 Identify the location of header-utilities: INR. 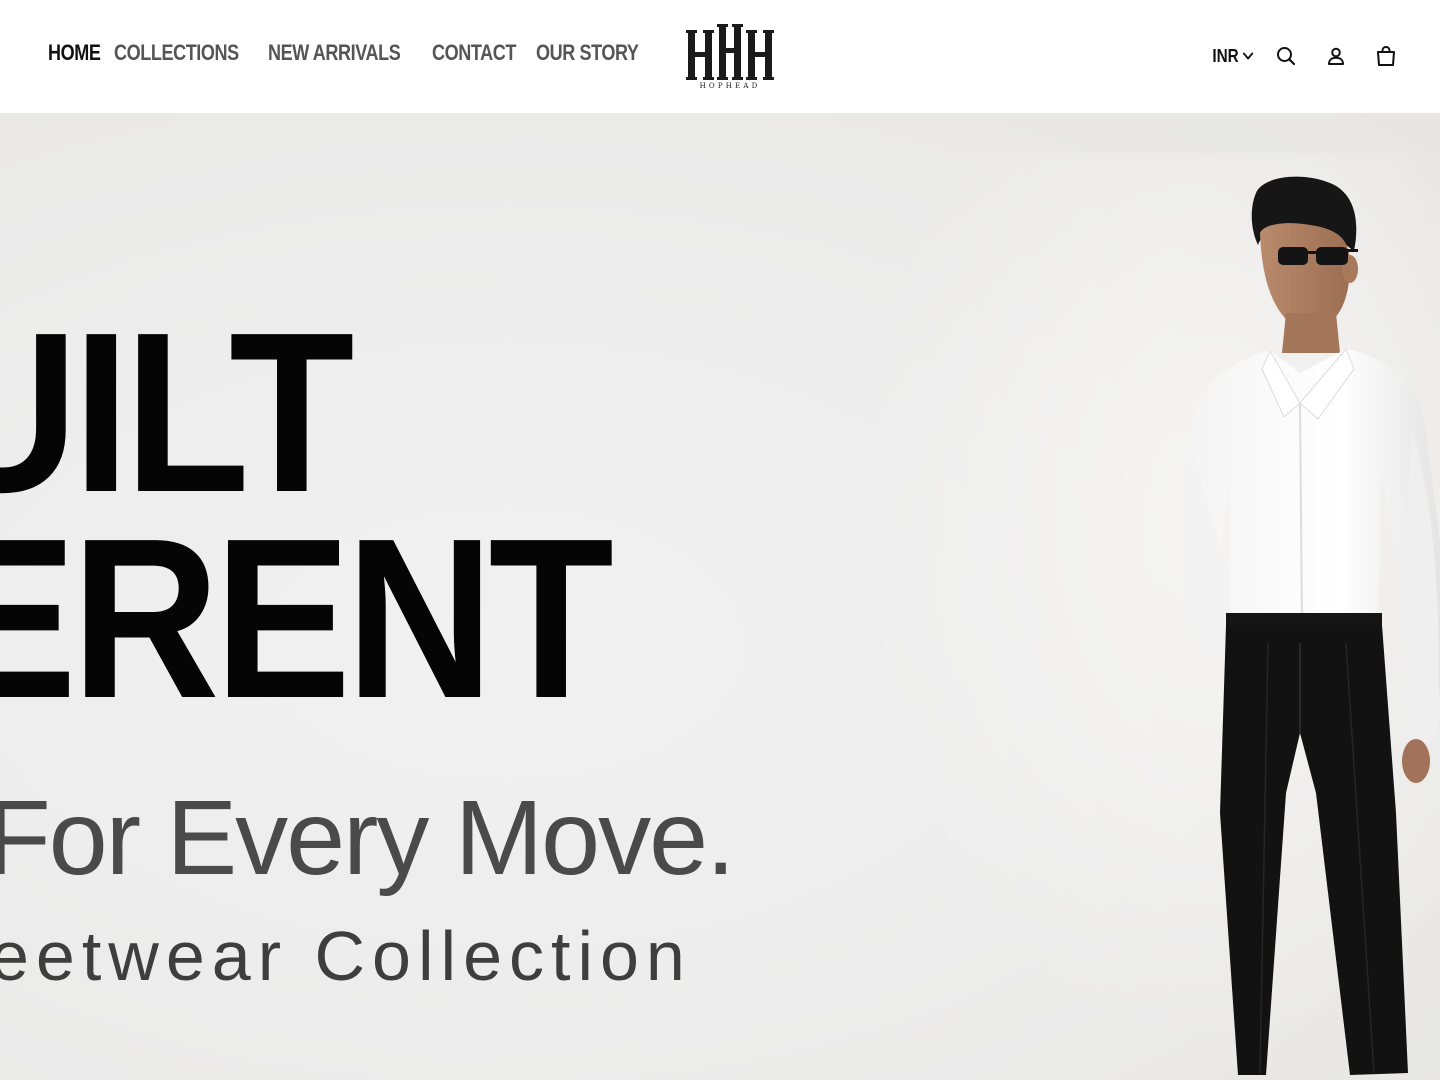
(1302, 56).